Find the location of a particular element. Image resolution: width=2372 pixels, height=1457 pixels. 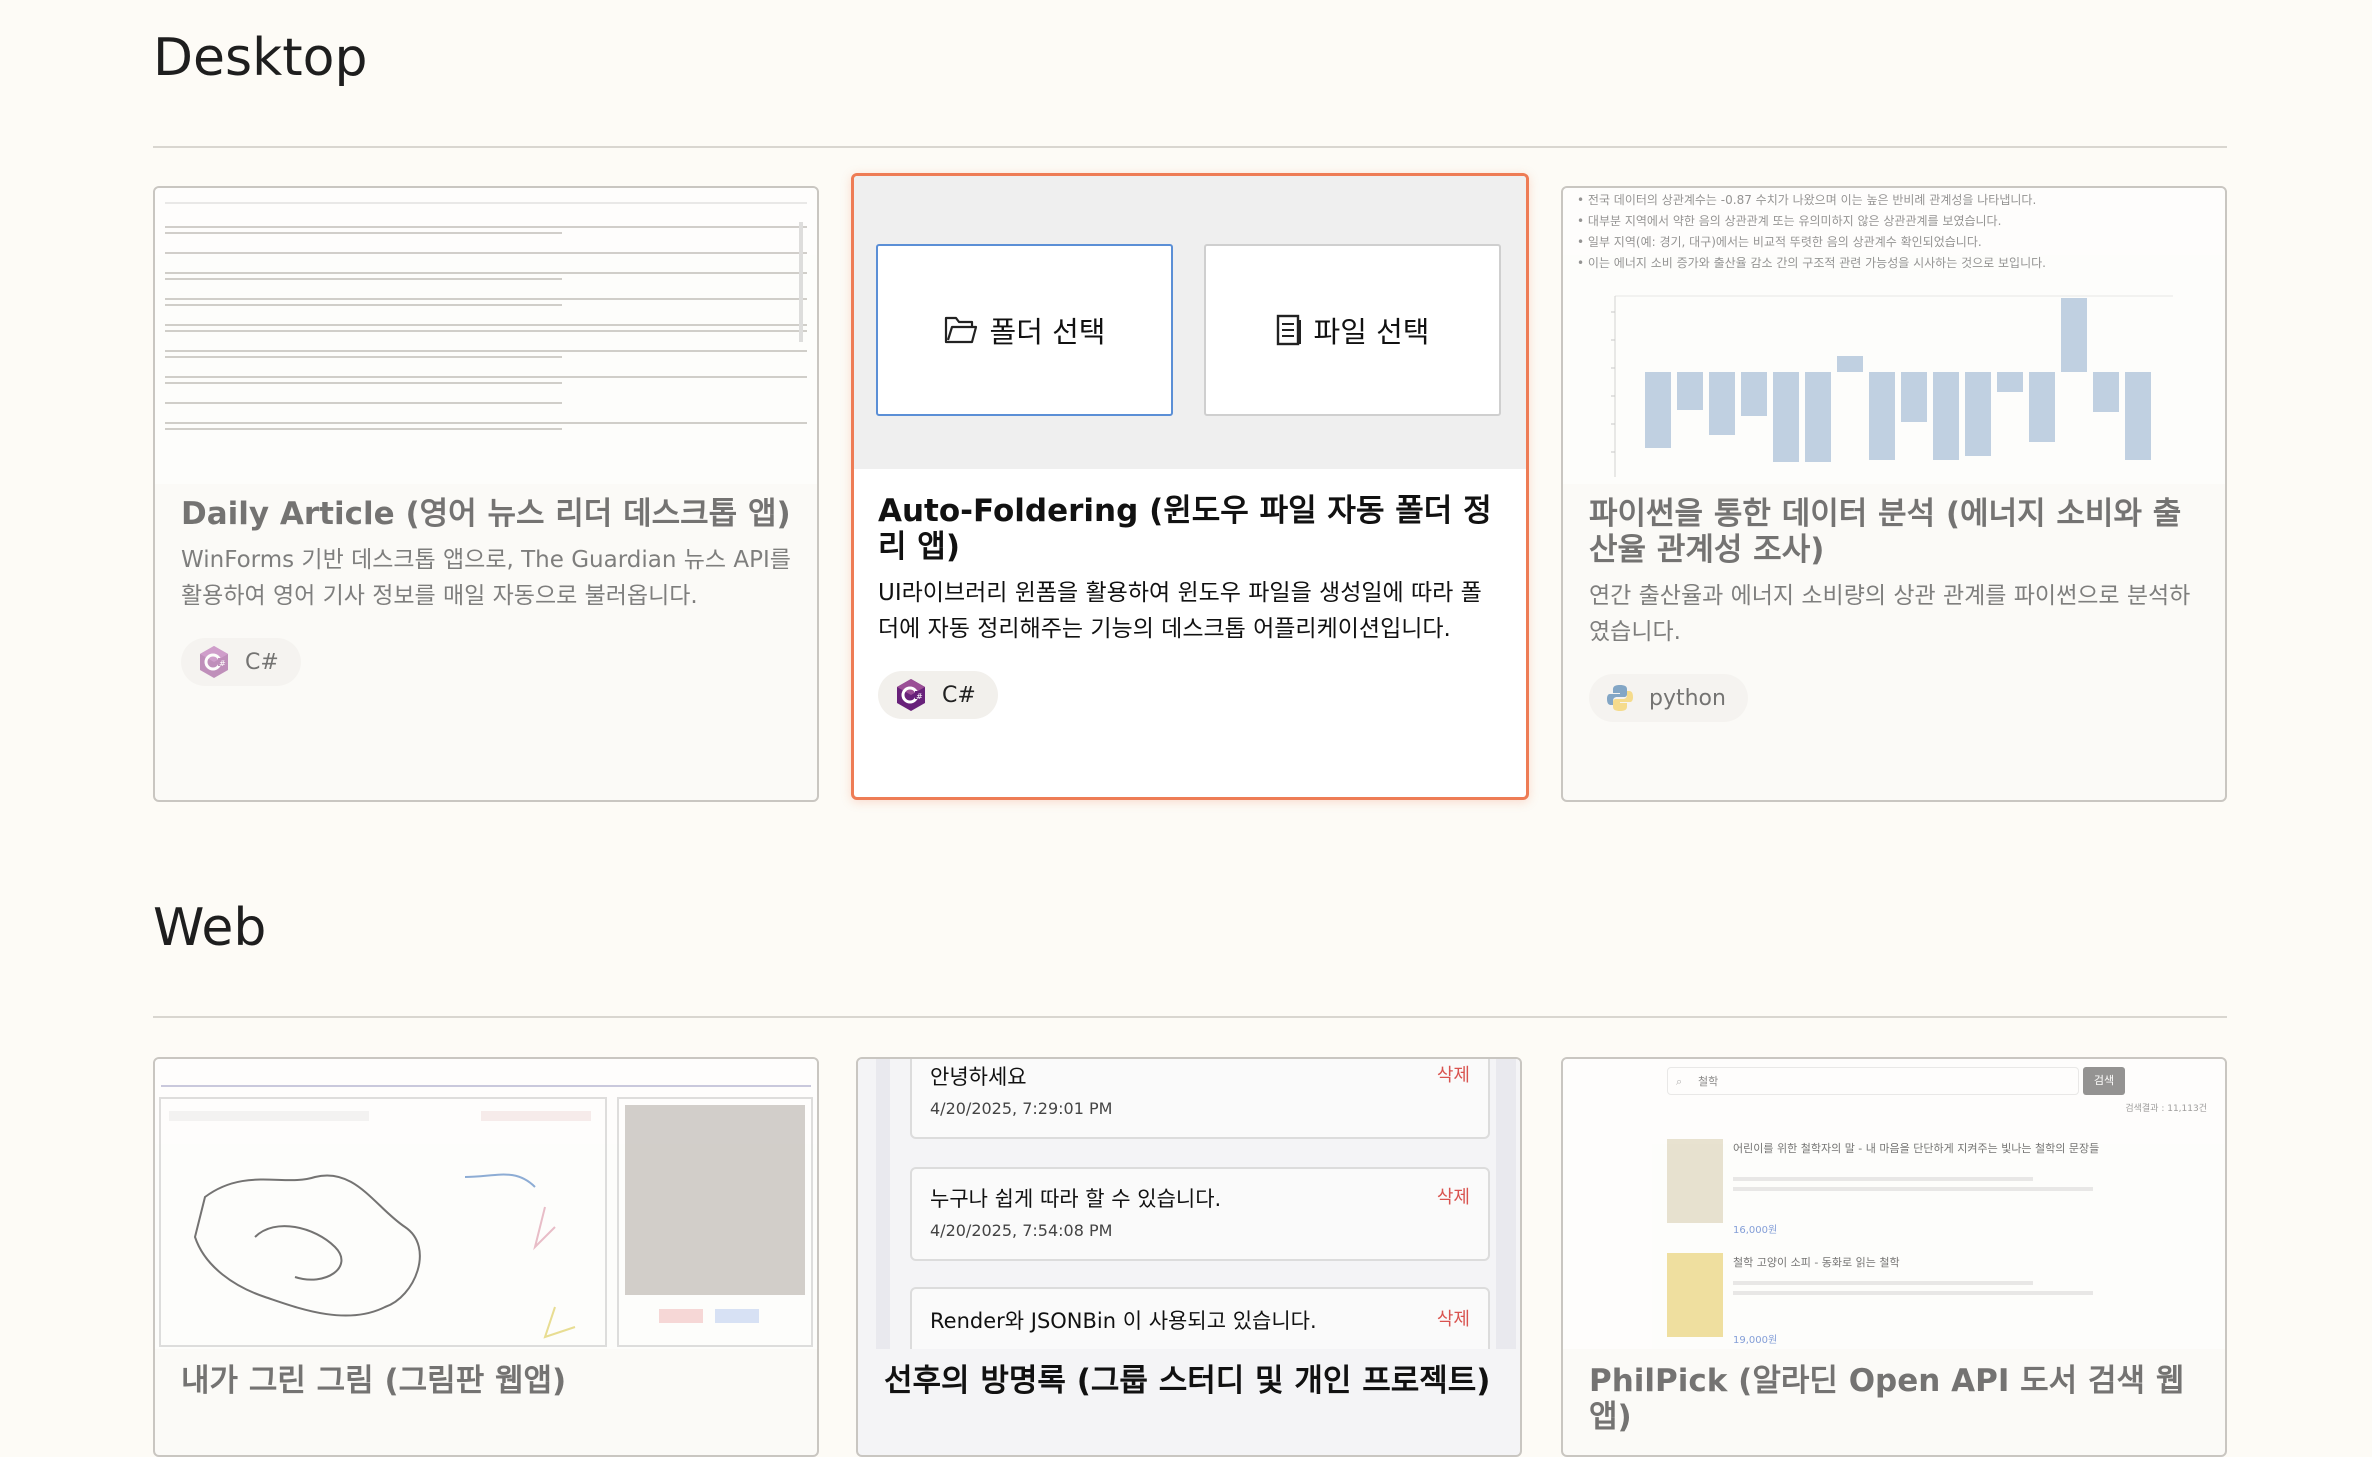

card-title: Auto-Foldering (윈도우 파일 자동 폴더 정리 앱) is located at coordinates (1185, 529).